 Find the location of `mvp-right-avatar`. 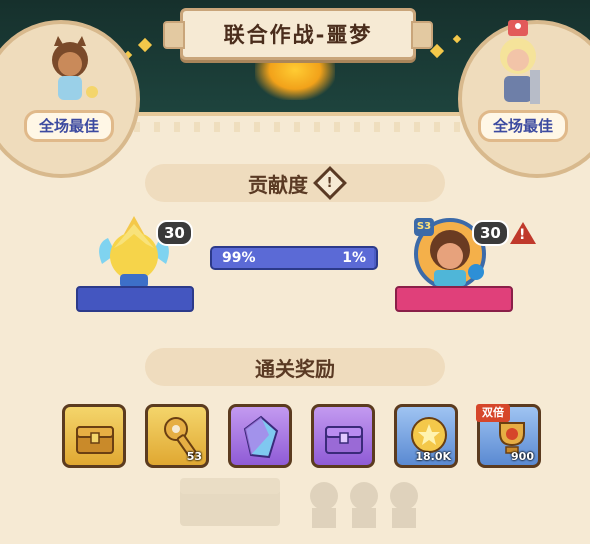

mvp-right-avatar is located at coordinates (518, 65).